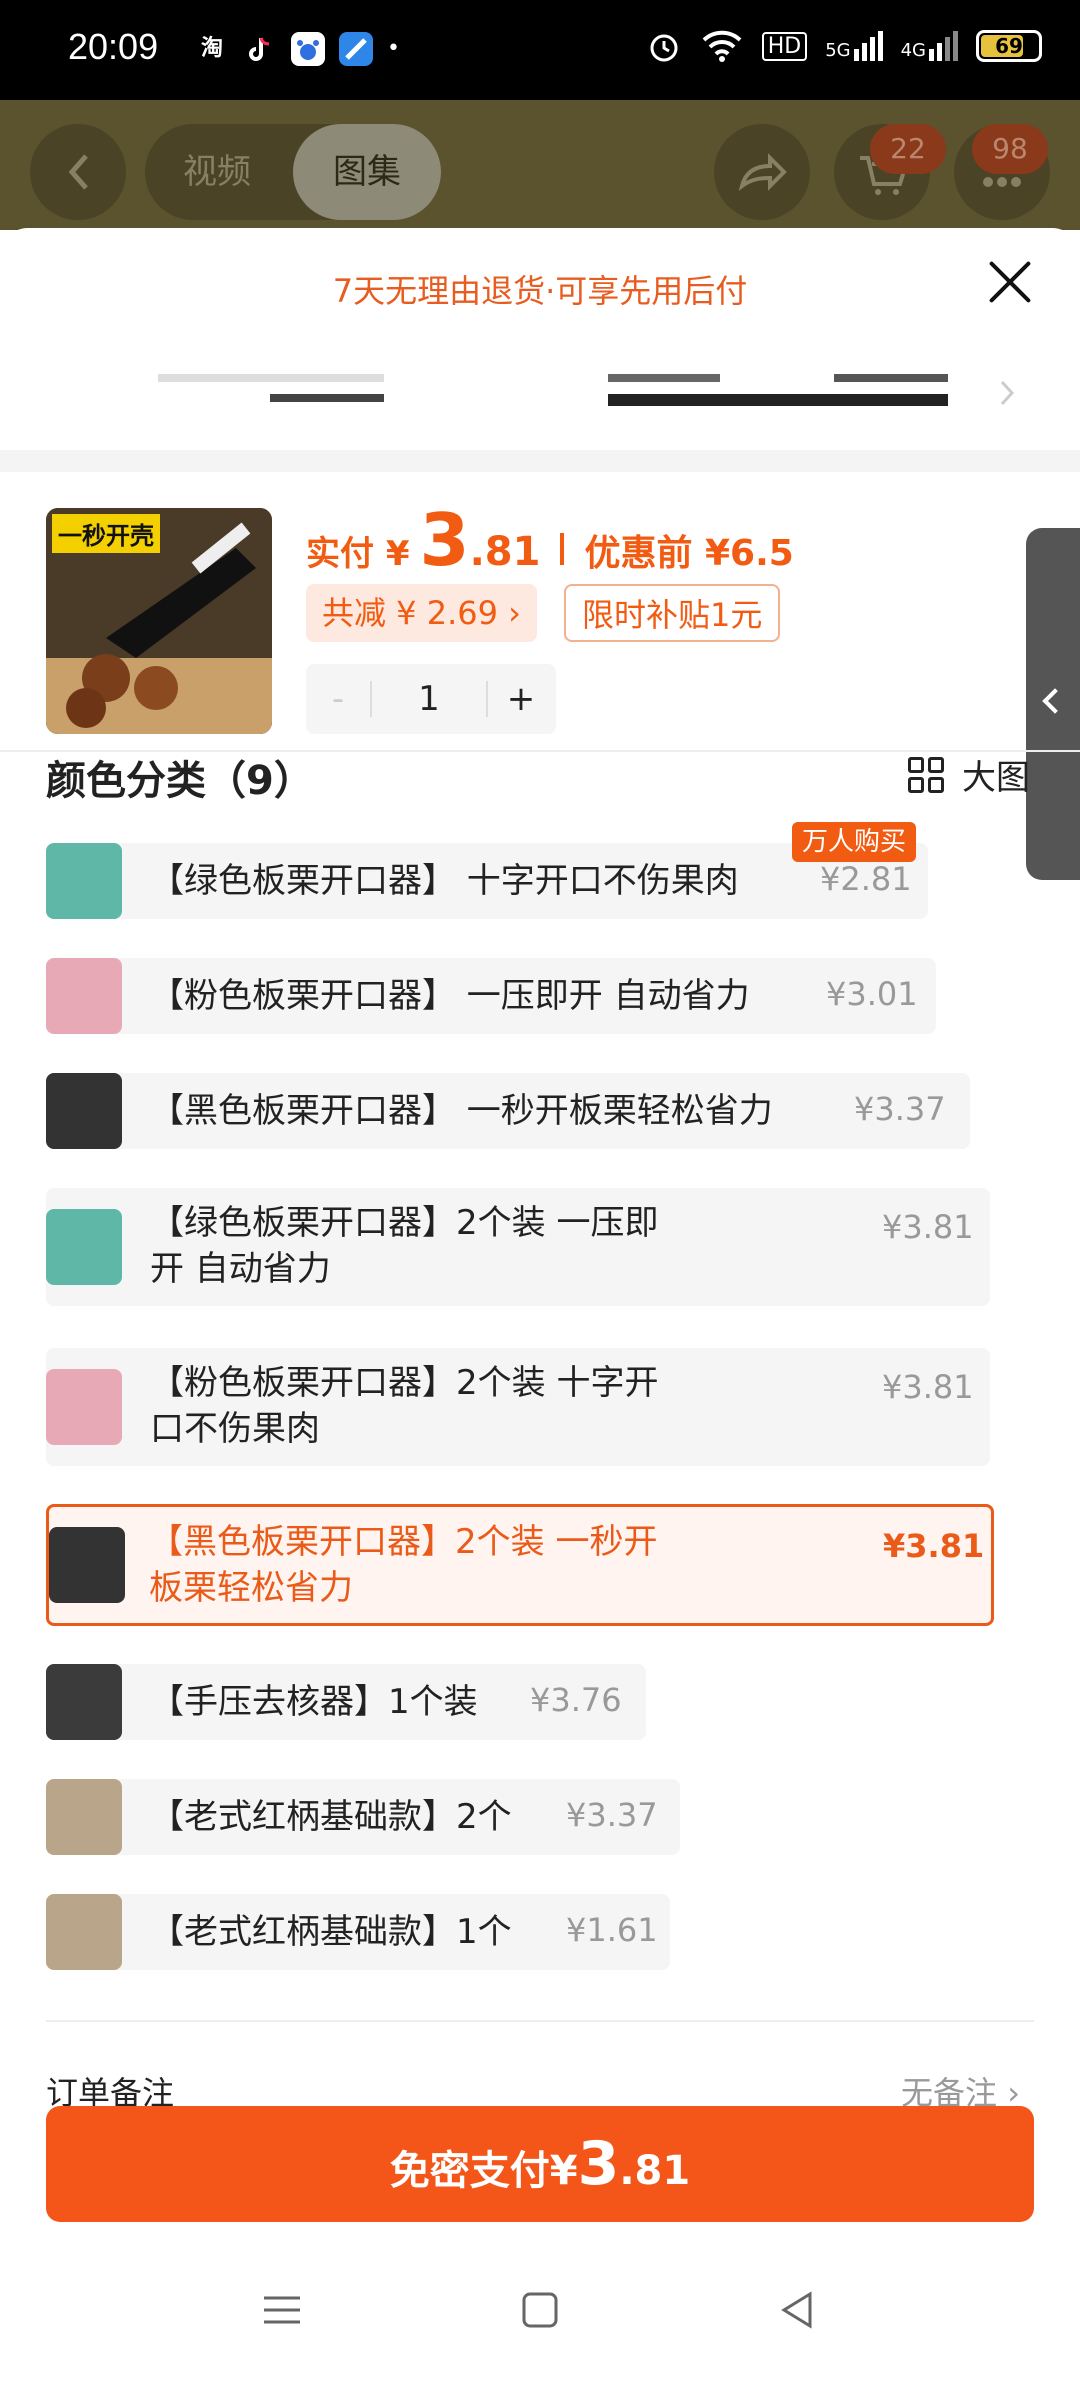 The height and width of the screenshot is (2400, 1080). What do you see at coordinates (331, 1932) in the screenshot?
I see `option-name: 【老式红柄基础款】1个` at bounding box center [331, 1932].